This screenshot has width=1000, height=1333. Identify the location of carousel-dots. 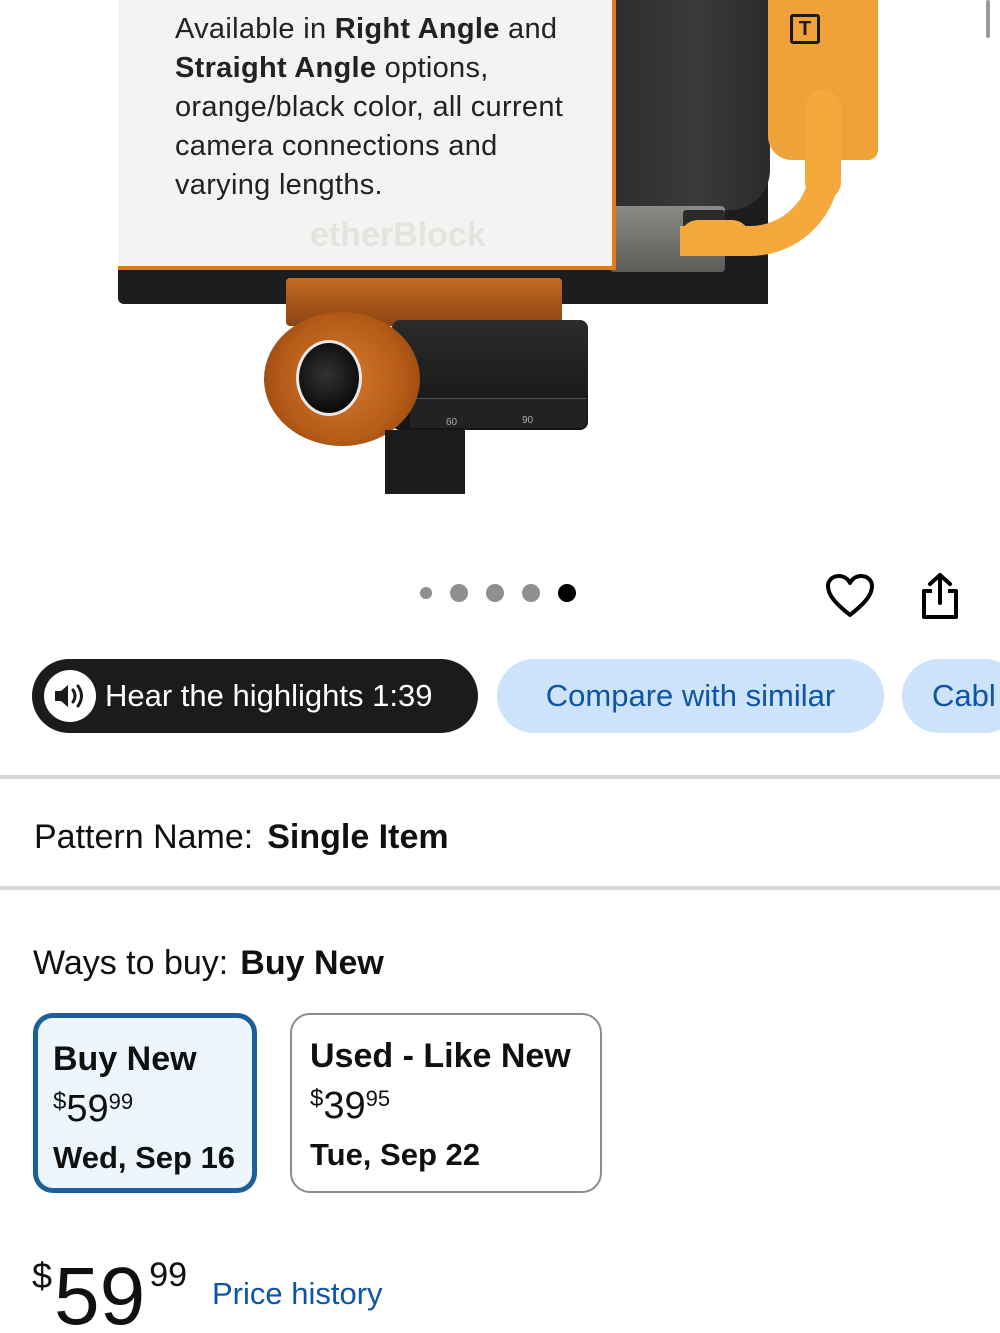
(498, 593).